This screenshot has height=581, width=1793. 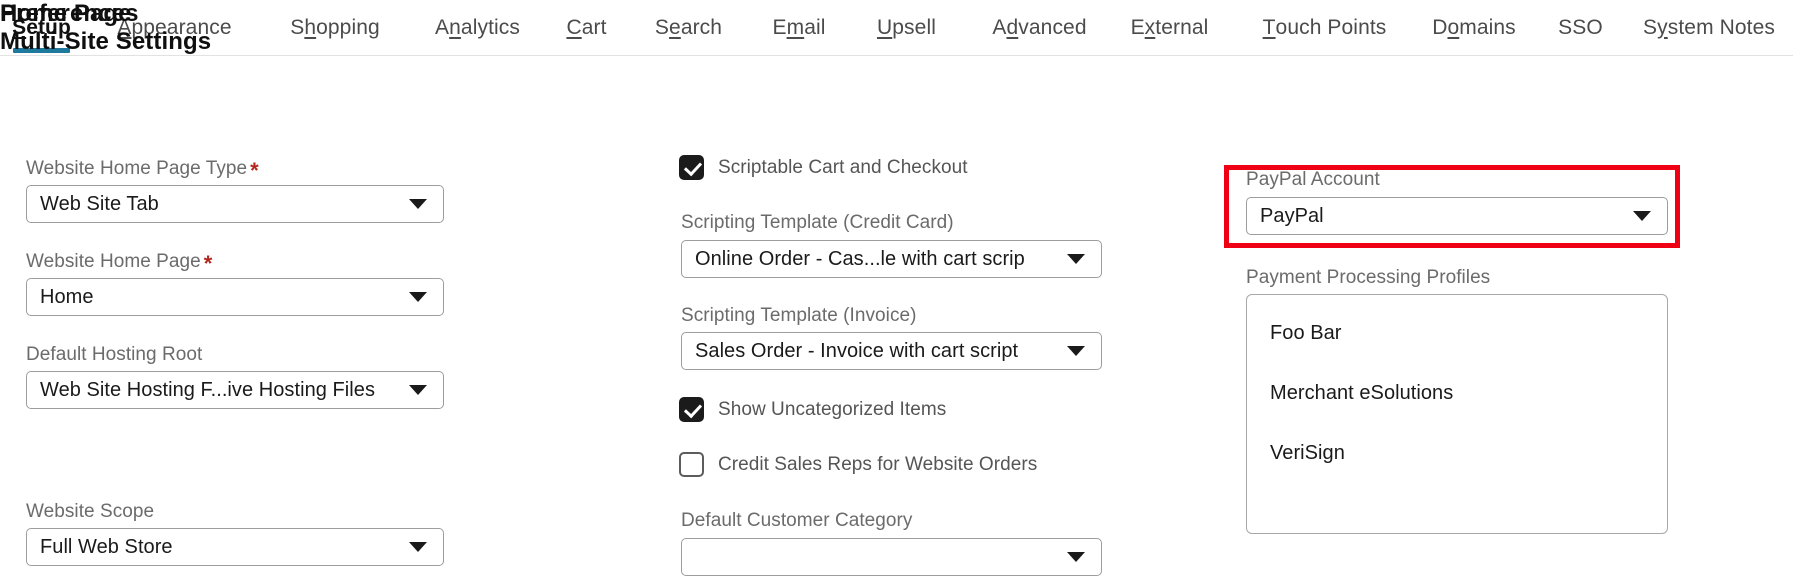 I want to click on select-scripting-template-invoice: Sales Order - Invoice with cart script, so click(x=891, y=351).